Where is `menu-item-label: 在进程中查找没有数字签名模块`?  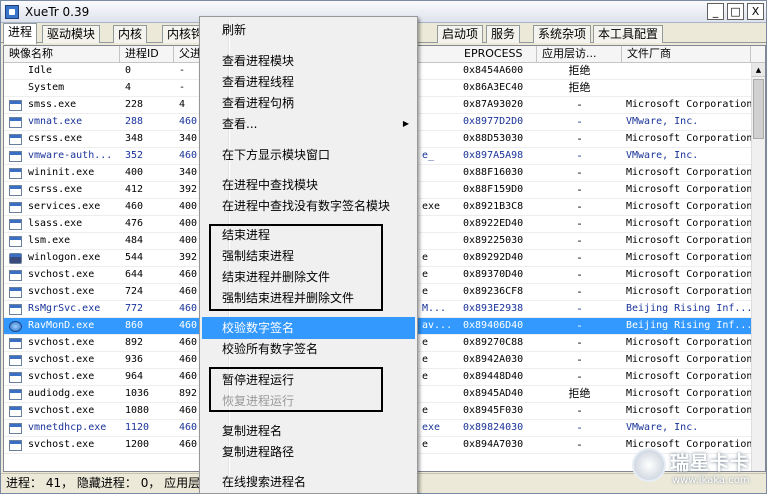
menu-item-label: 在进程中查找没有数字签名模块 is located at coordinates (306, 206).